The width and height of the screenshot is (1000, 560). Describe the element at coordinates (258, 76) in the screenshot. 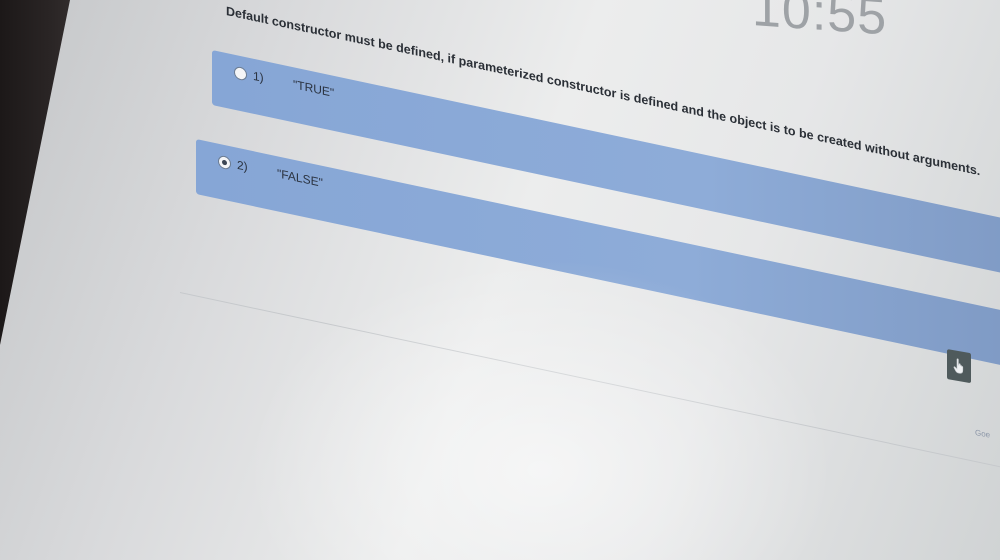

I see `option-number: 1)` at that location.